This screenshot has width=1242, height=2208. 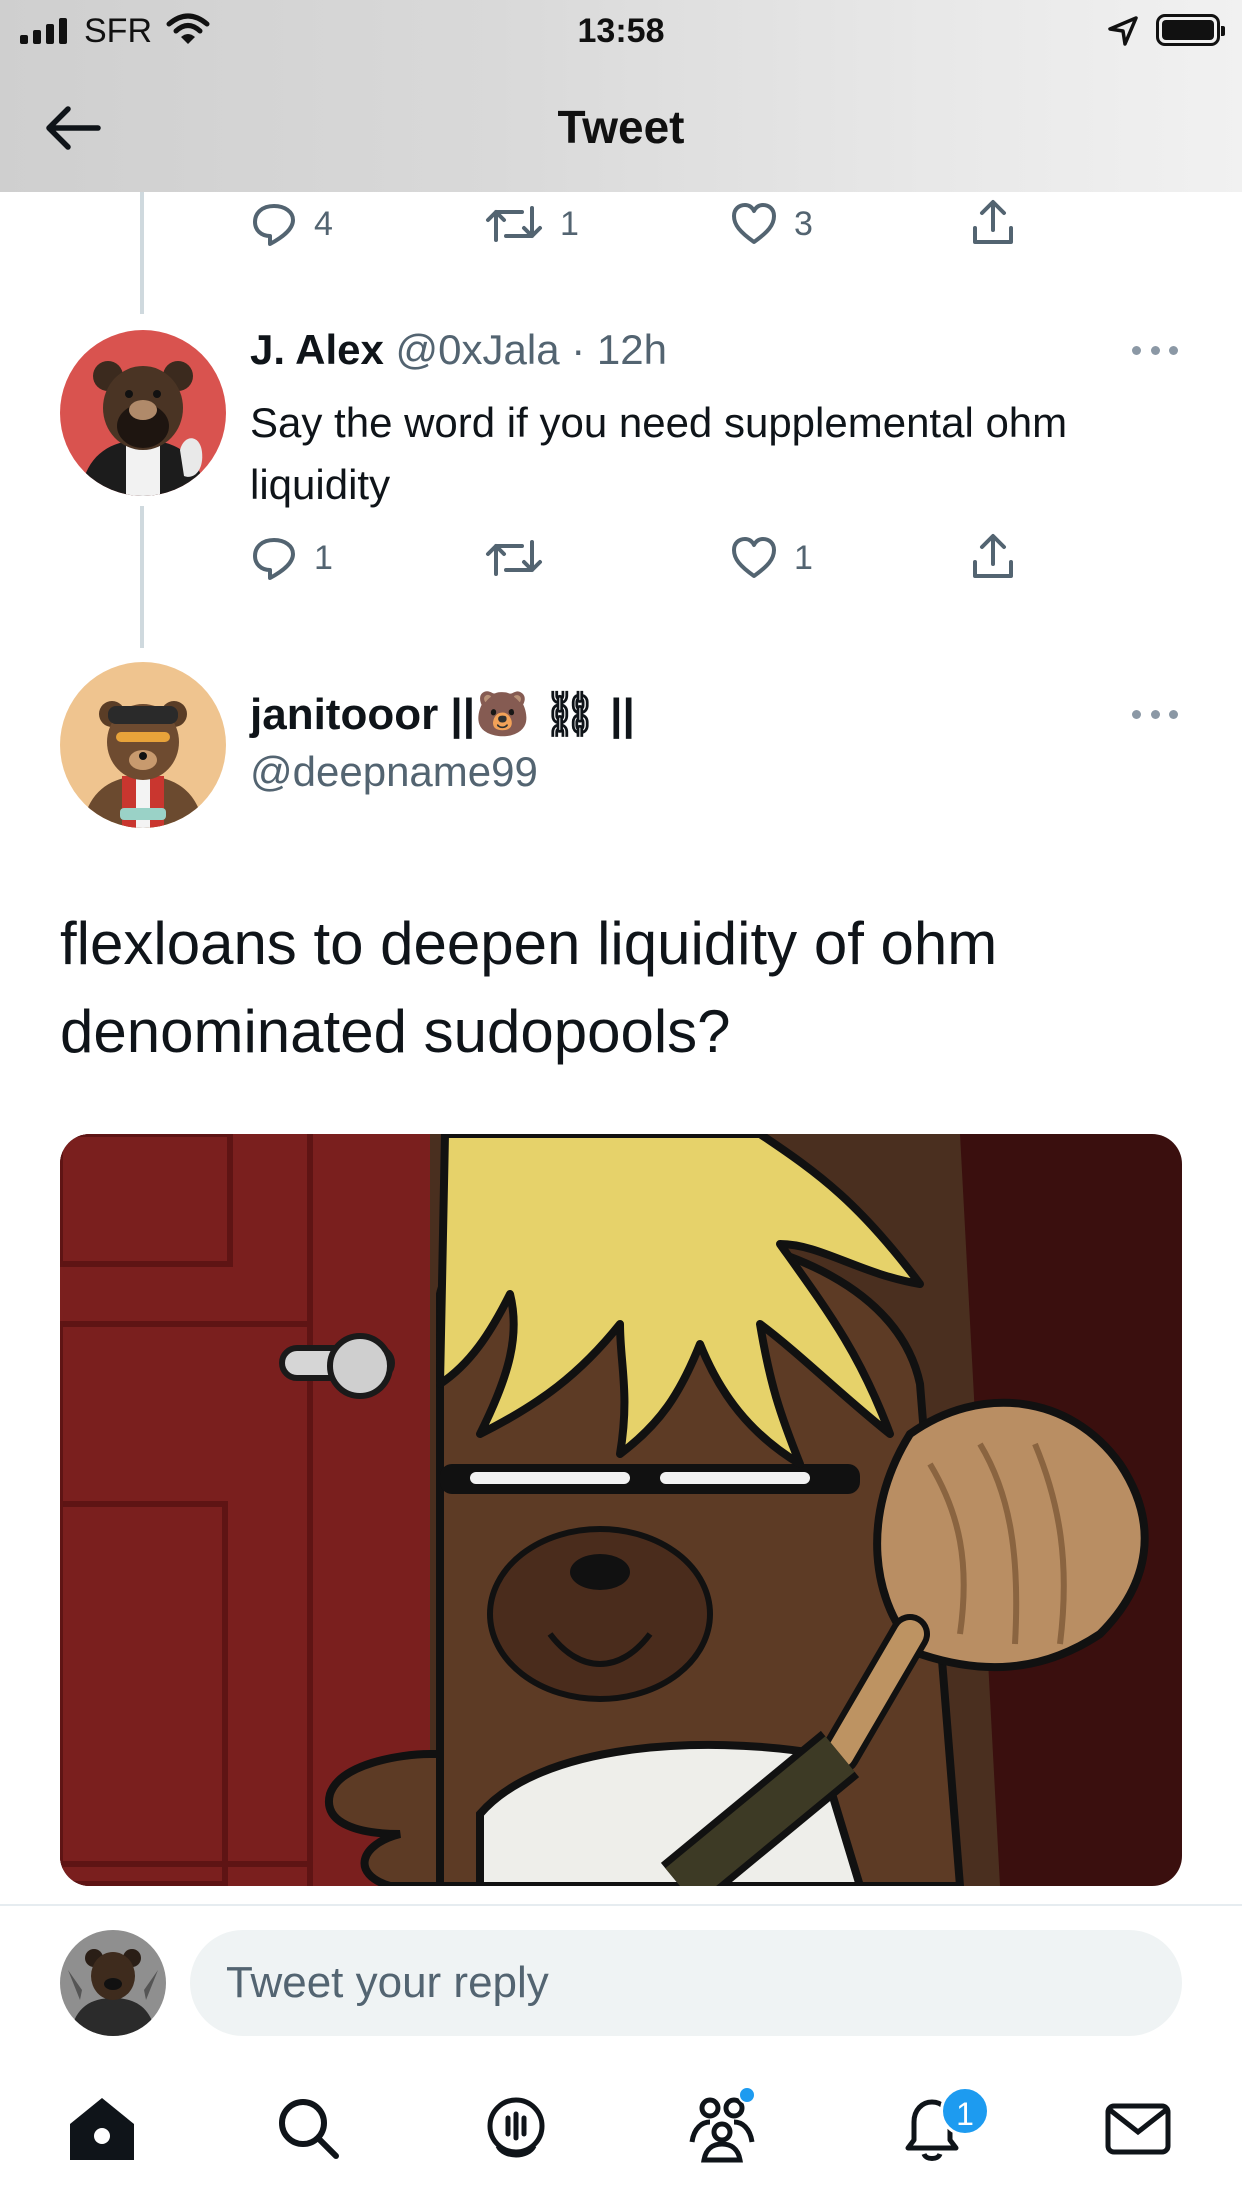 What do you see at coordinates (442, 714) in the screenshot?
I see `author-name: janitooor ||🐻 ⛓ ||` at bounding box center [442, 714].